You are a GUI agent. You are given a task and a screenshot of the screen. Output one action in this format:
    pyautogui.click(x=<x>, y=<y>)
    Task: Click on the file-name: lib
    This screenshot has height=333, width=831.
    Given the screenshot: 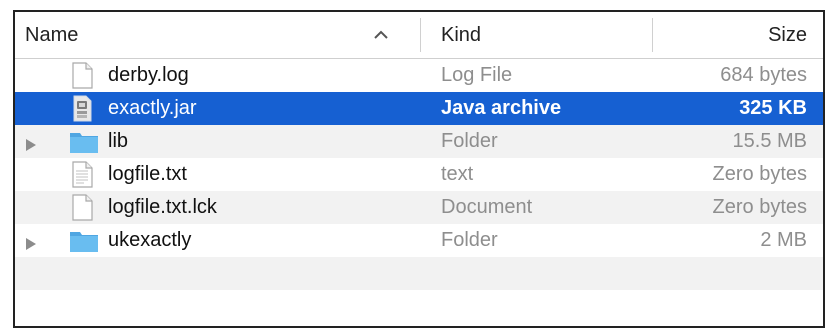 What is the action you would take?
    pyautogui.click(x=118, y=141)
    